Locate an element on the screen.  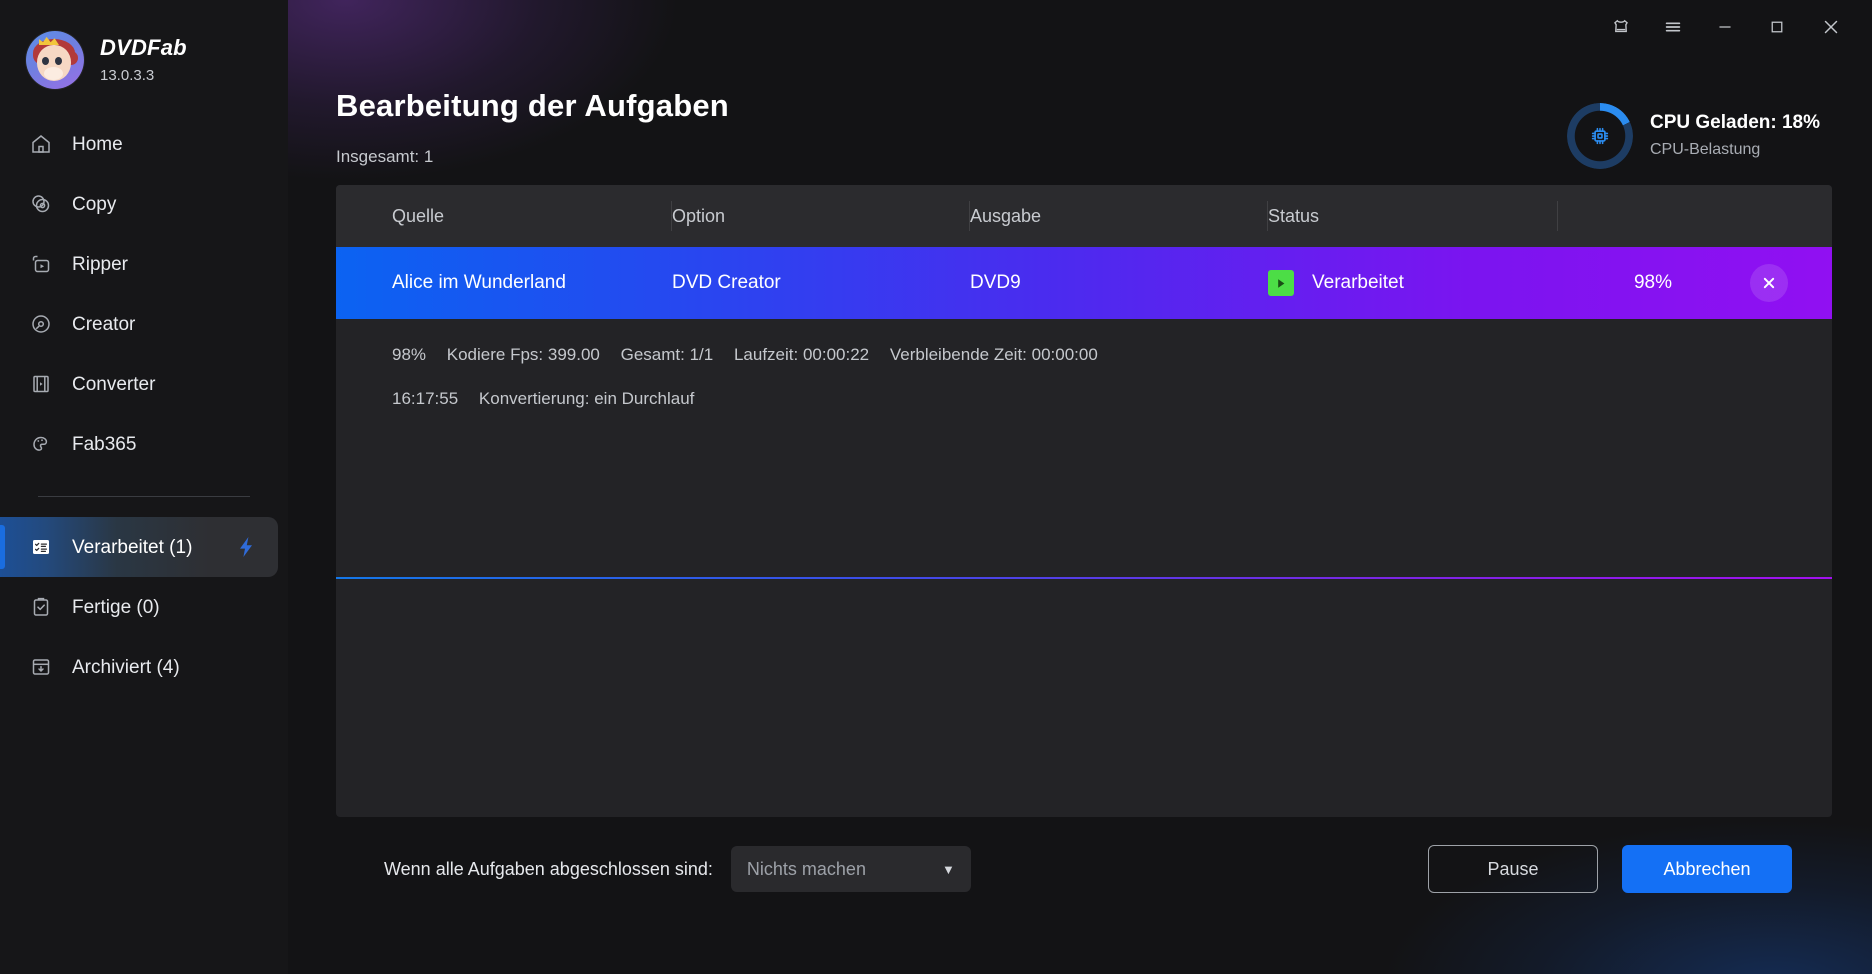
table-header: Quelle Option Ausgabe Status is located at coordinates (1084, 216).